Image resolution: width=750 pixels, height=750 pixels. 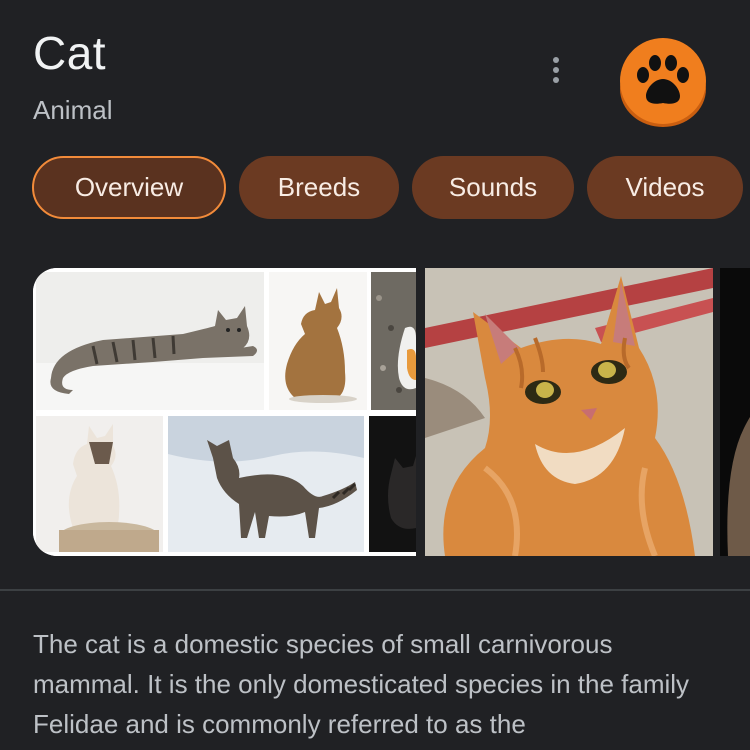 I want to click on tab-videos: Videos, so click(x=665, y=187).